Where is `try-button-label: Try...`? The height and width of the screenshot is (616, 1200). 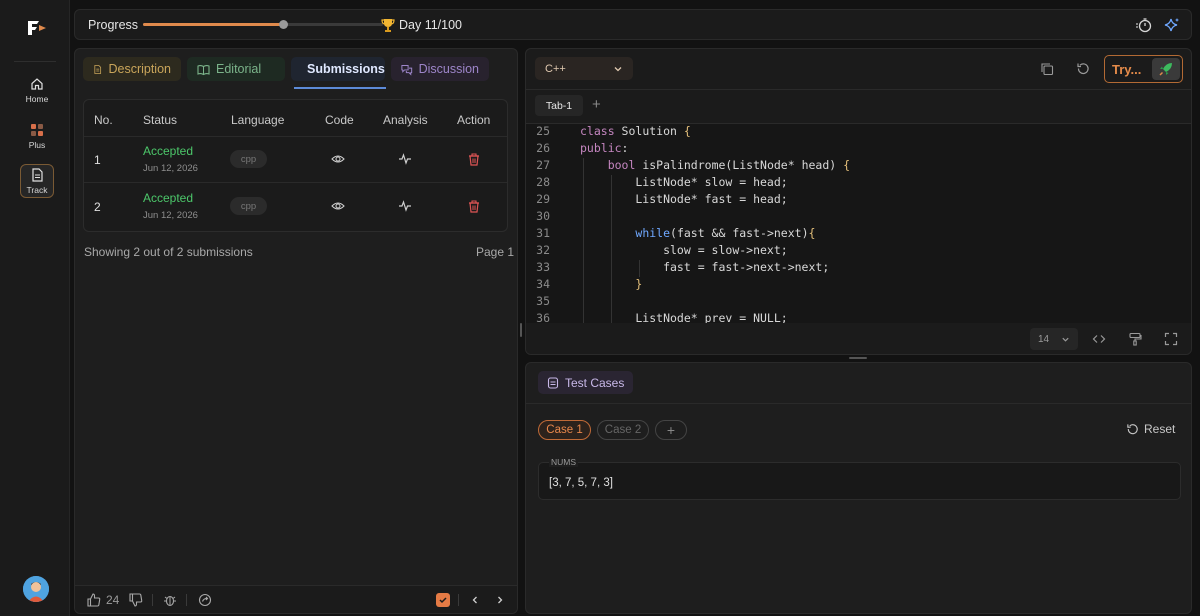
try-button-label: Try... is located at coordinates (1127, 69).